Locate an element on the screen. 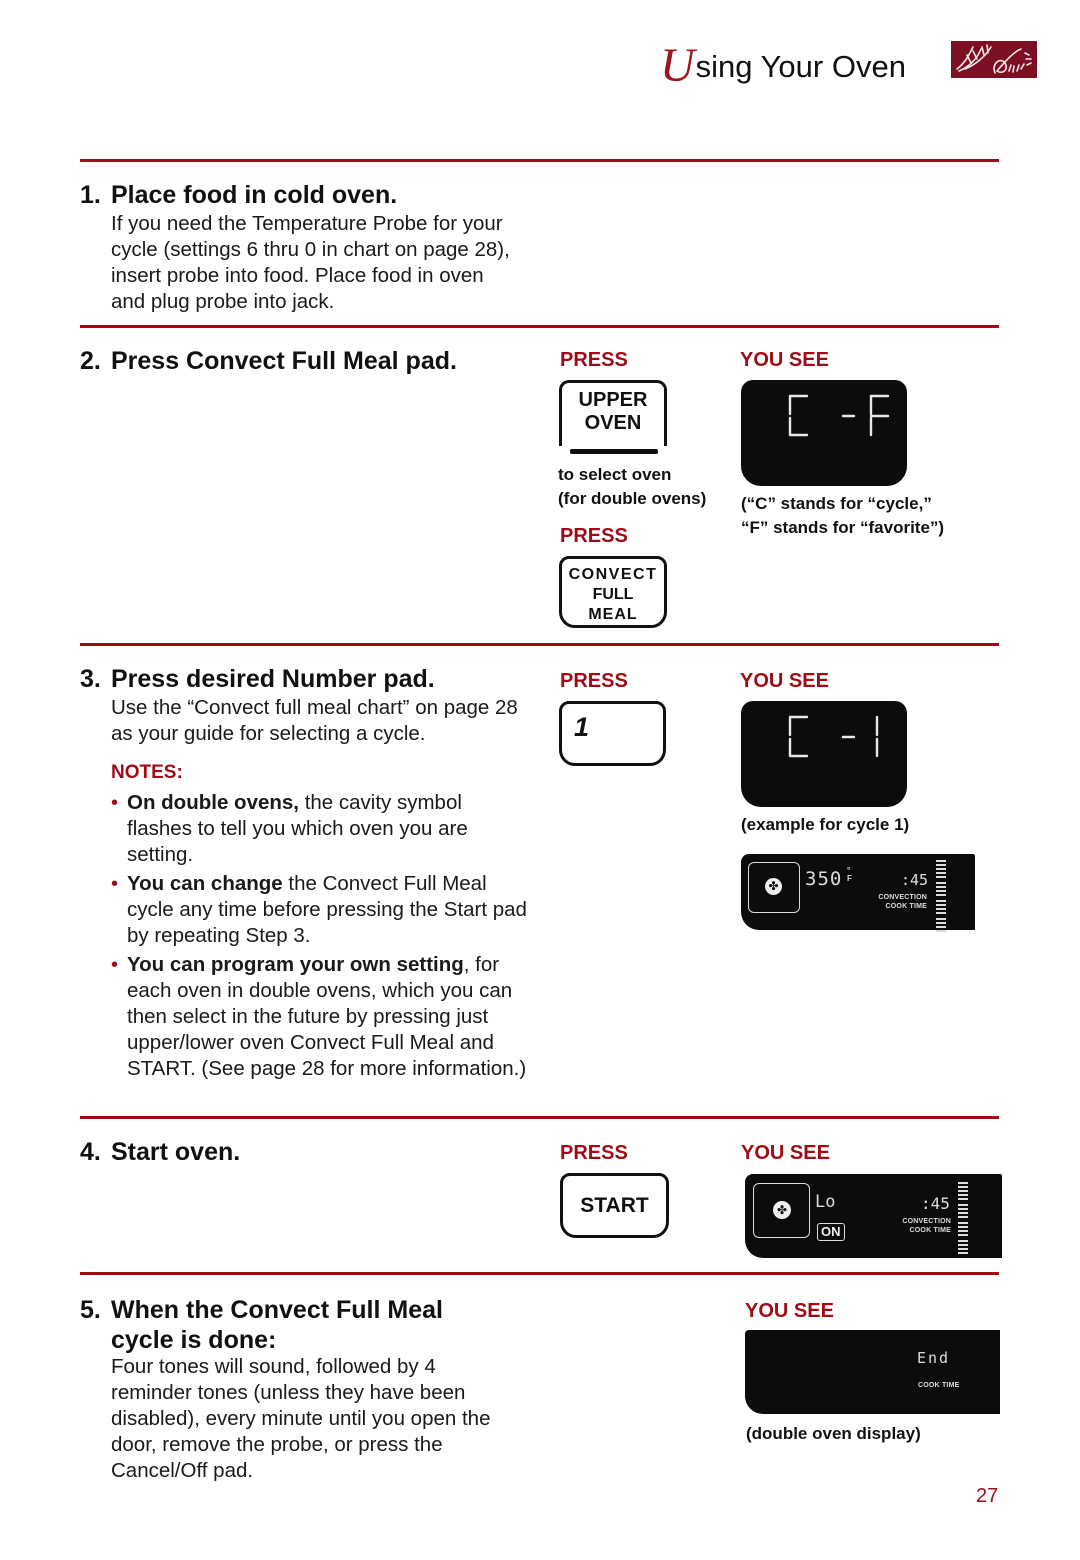 Image resolution: width=1080 pixels, height=1560 pixels. title-initial: U is located at coordinates (677, 65).